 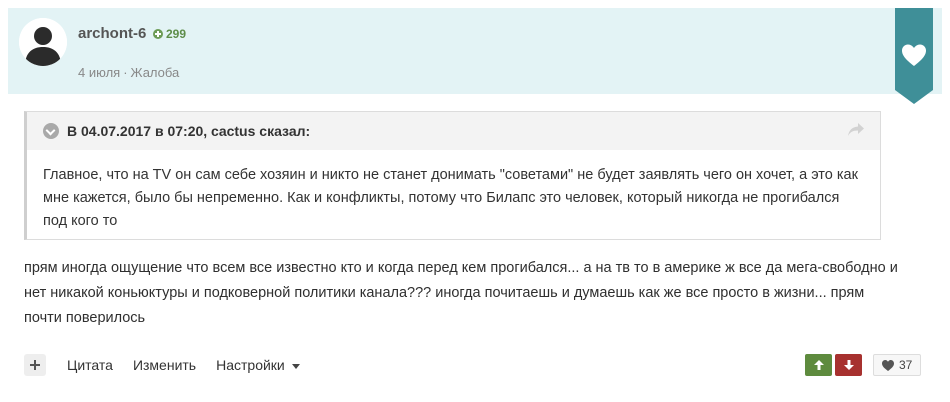 What do you see at coordinates (888, 365) in the screenshot?
I see `heart-icon` at bounding box center [888, 365].